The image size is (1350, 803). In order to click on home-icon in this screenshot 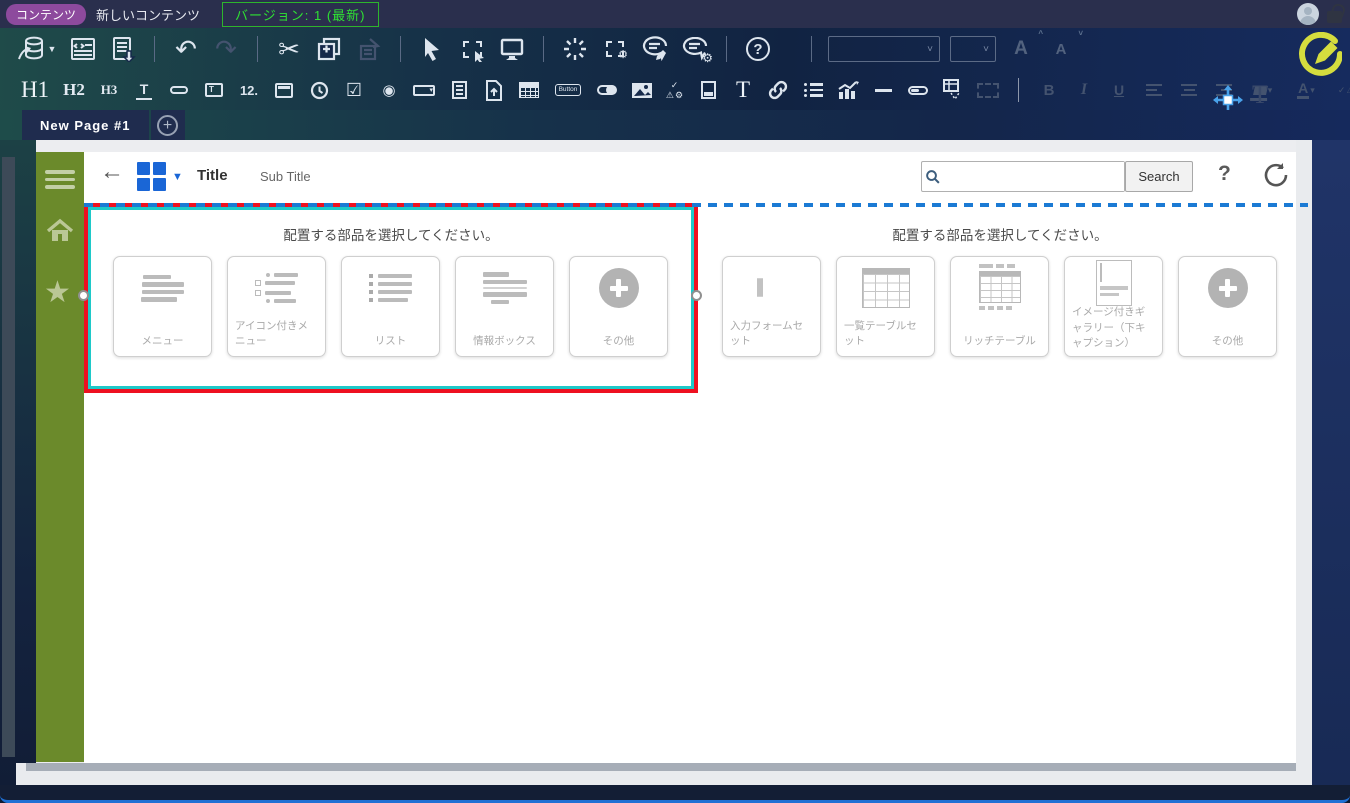, I will do `click(60, 233)`.